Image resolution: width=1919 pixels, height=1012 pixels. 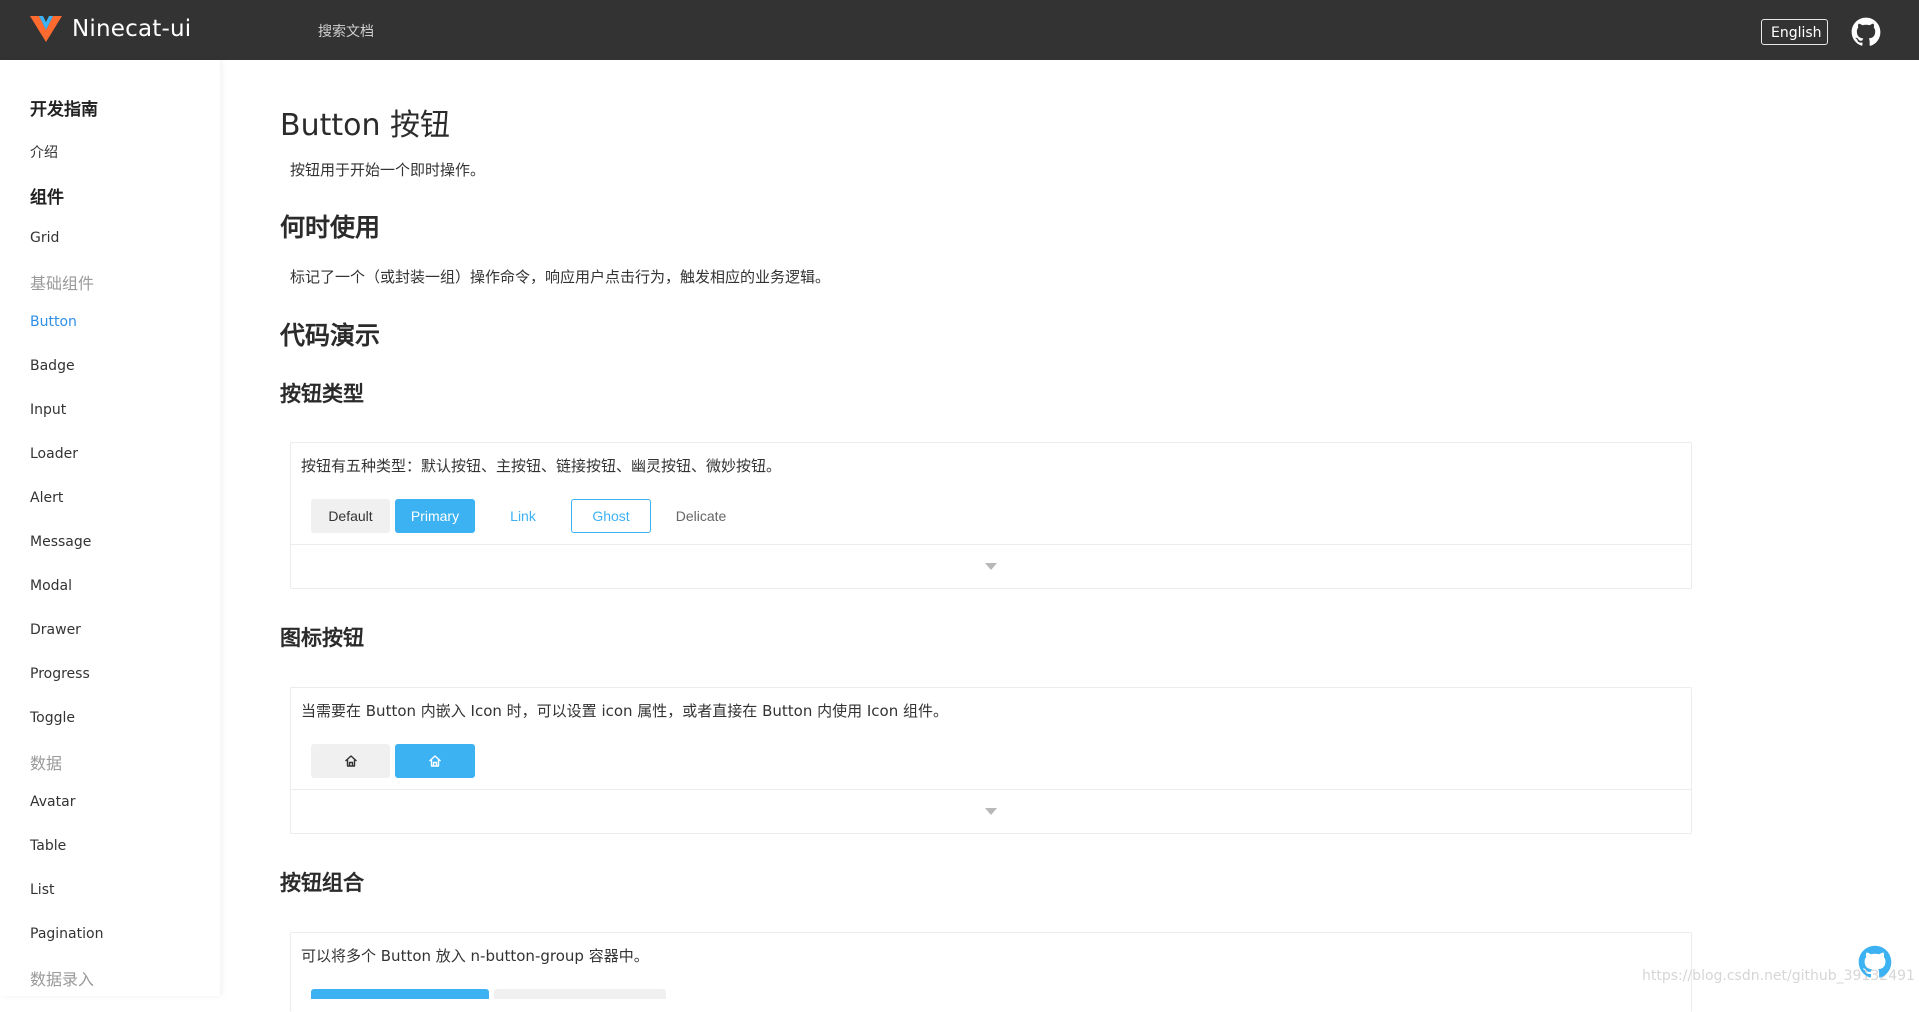 I want to click on section-icon-buttons-title: 图标按钮, so click(x=322, y=638).